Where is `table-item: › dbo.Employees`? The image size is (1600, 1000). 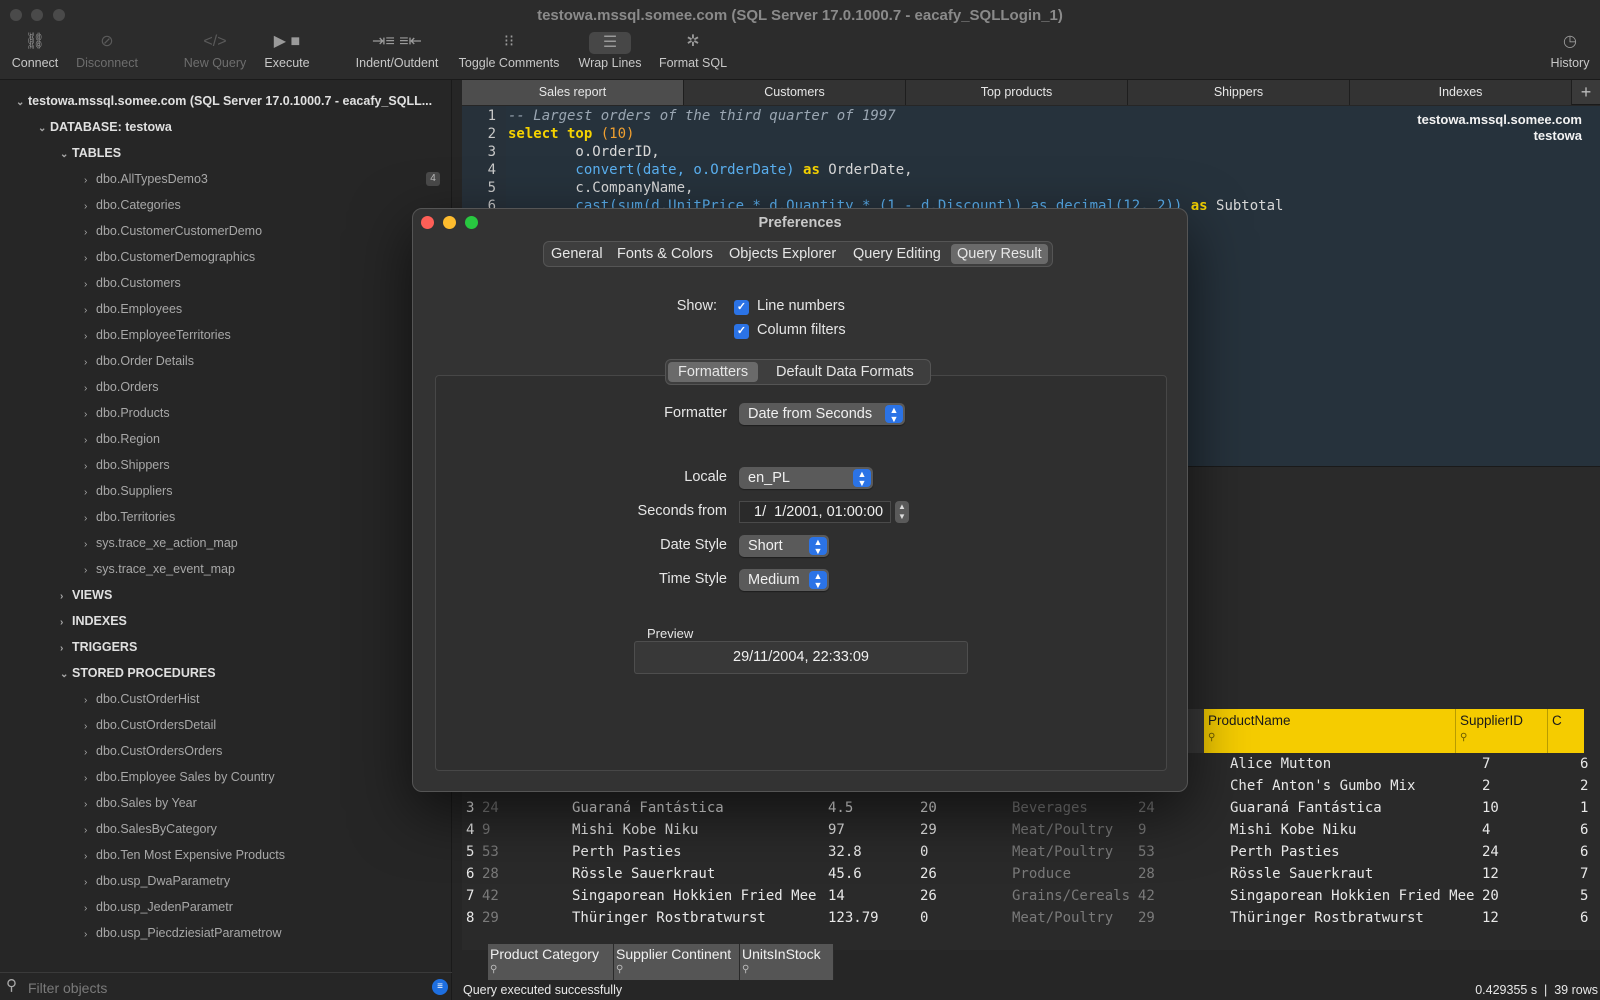 table-item: › dbo.Employees is located at coordinates (133, 309).